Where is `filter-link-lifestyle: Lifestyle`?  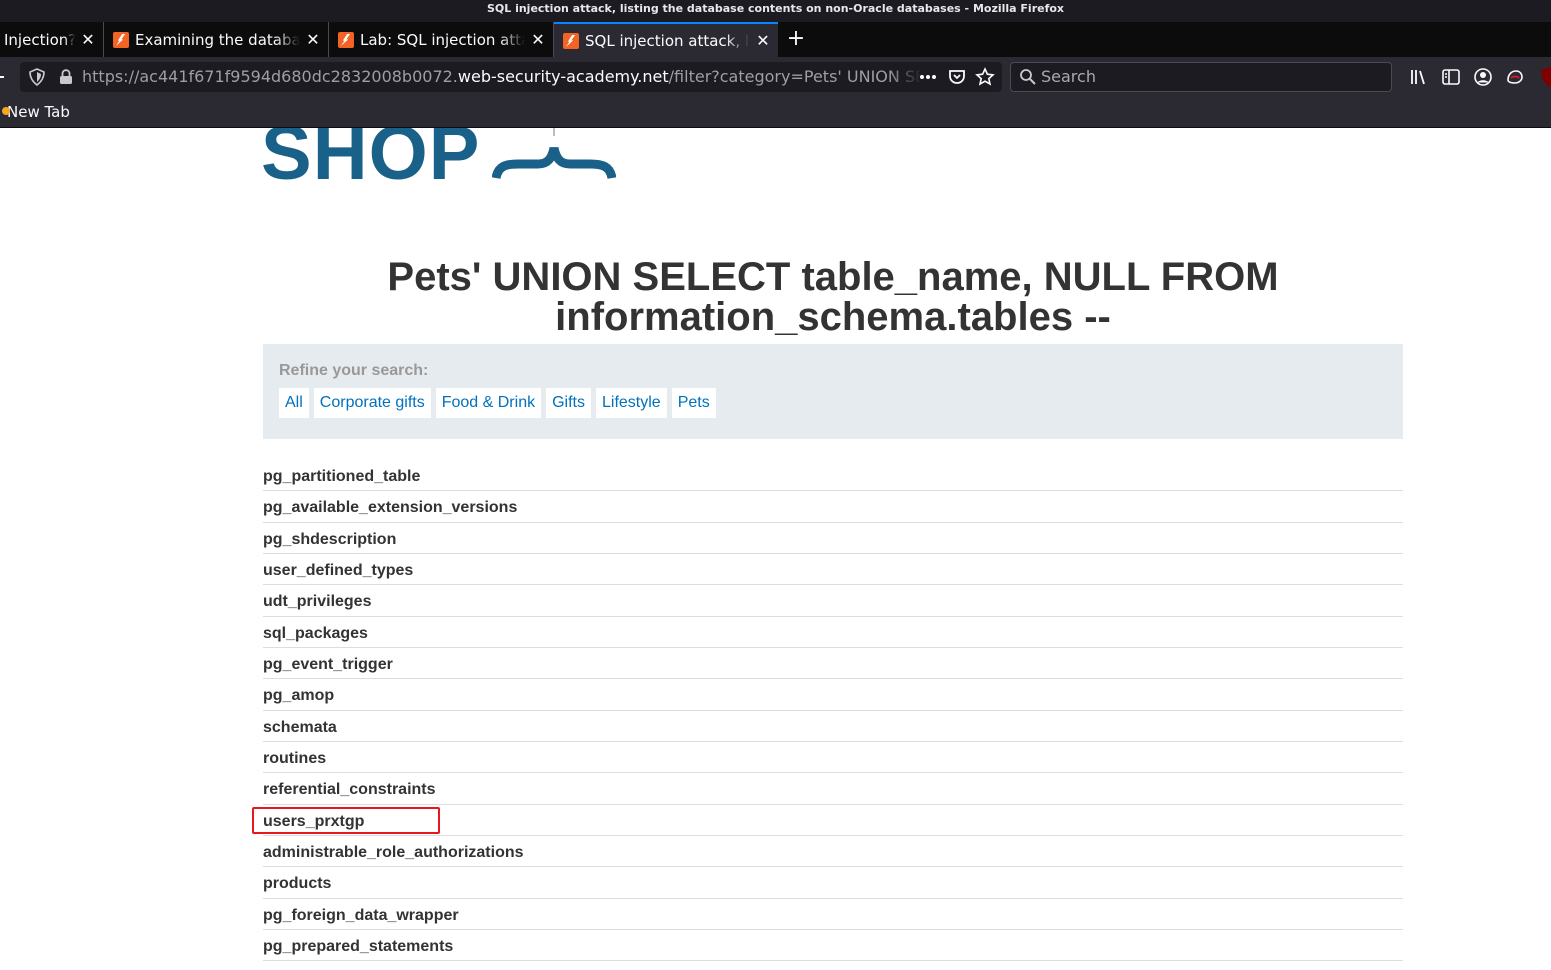 filter-link-lifestyle: Lifestyle is located at coordinates (631, 403).